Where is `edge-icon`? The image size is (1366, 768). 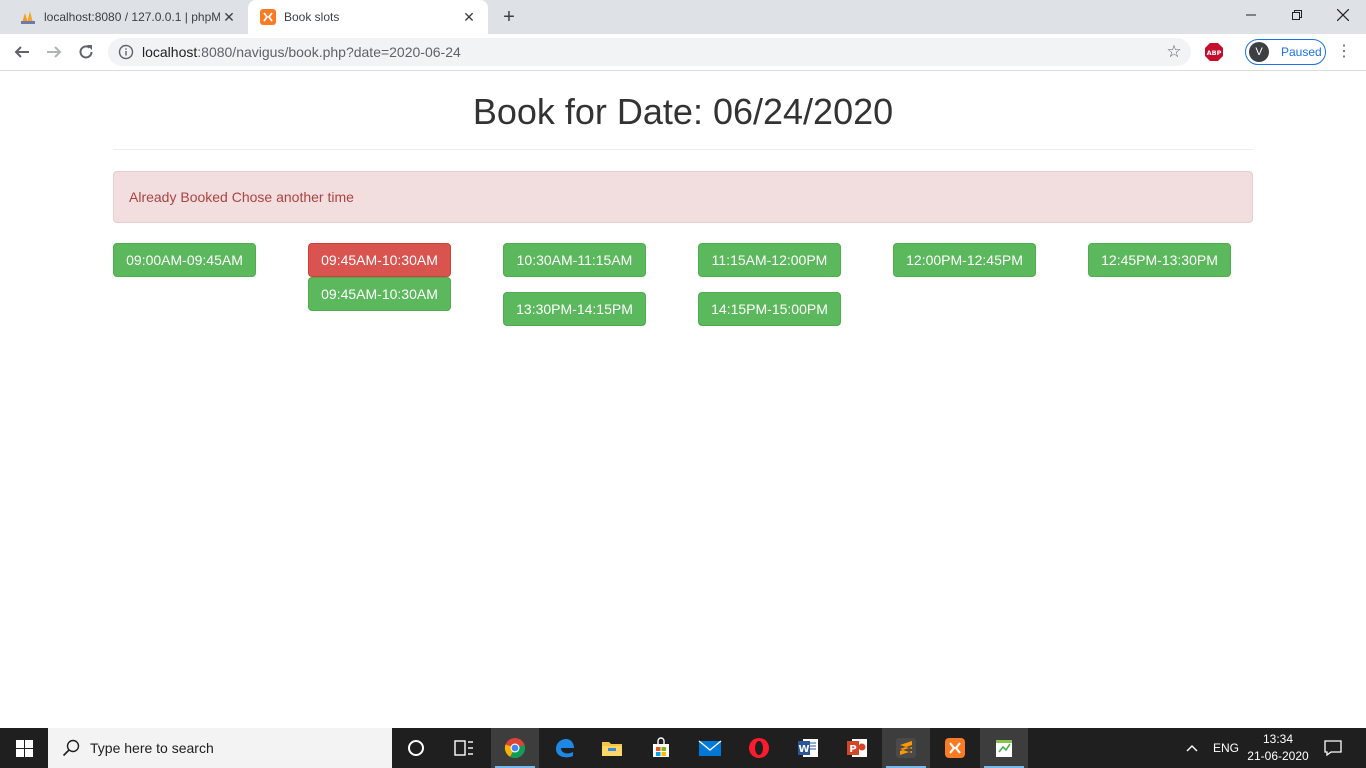
edge-icon is located at coordinates (564, 748).